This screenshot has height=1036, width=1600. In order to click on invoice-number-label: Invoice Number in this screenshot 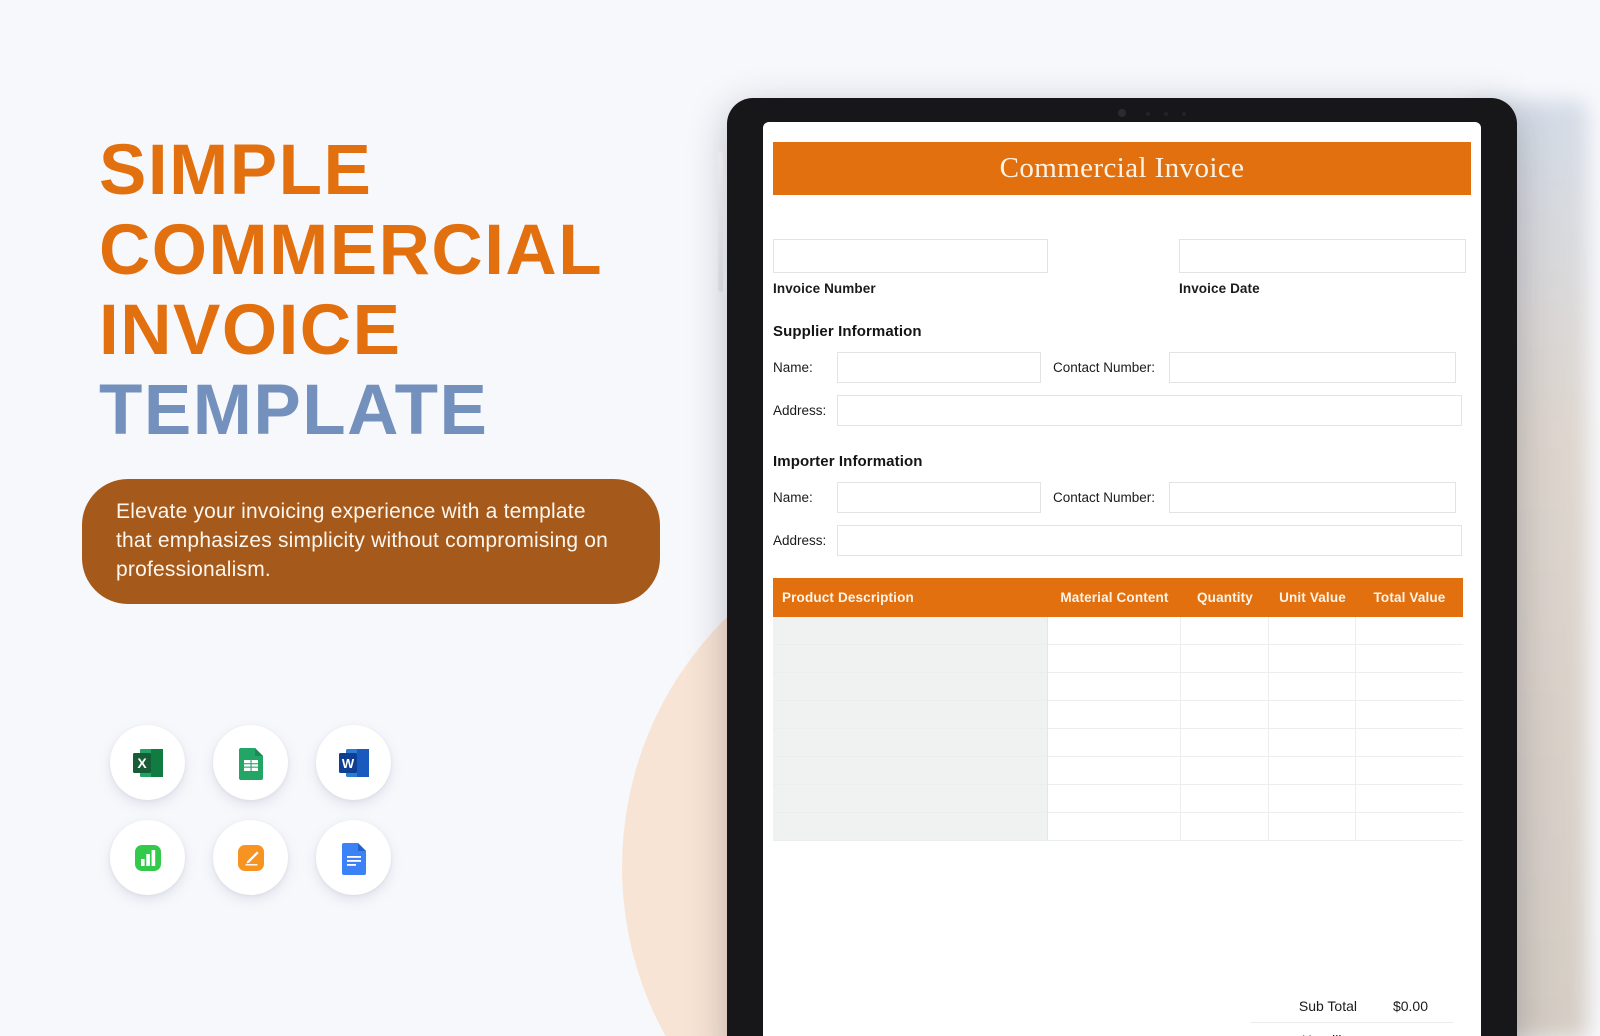, I will do `click(824, 288)`.